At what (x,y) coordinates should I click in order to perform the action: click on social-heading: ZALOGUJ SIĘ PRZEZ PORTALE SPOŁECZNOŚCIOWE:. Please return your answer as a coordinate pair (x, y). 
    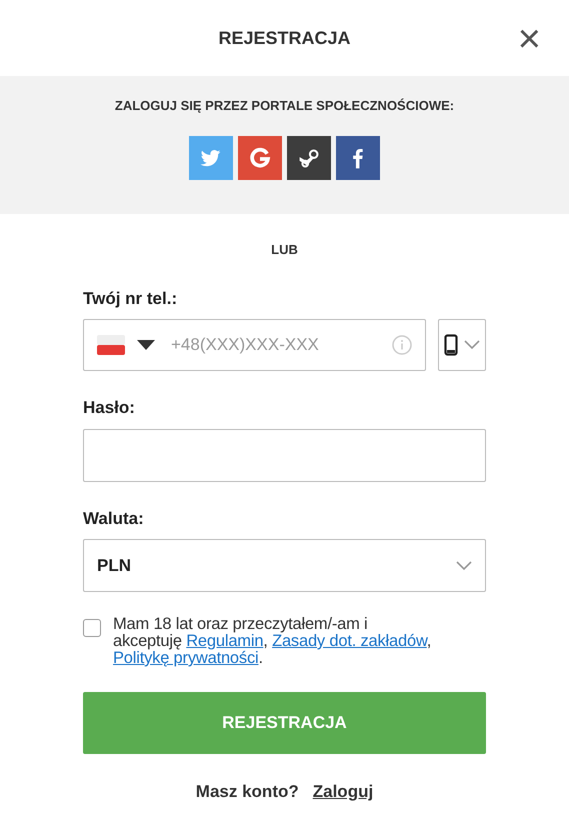
    Looking at the image, I should click on (284, 106).